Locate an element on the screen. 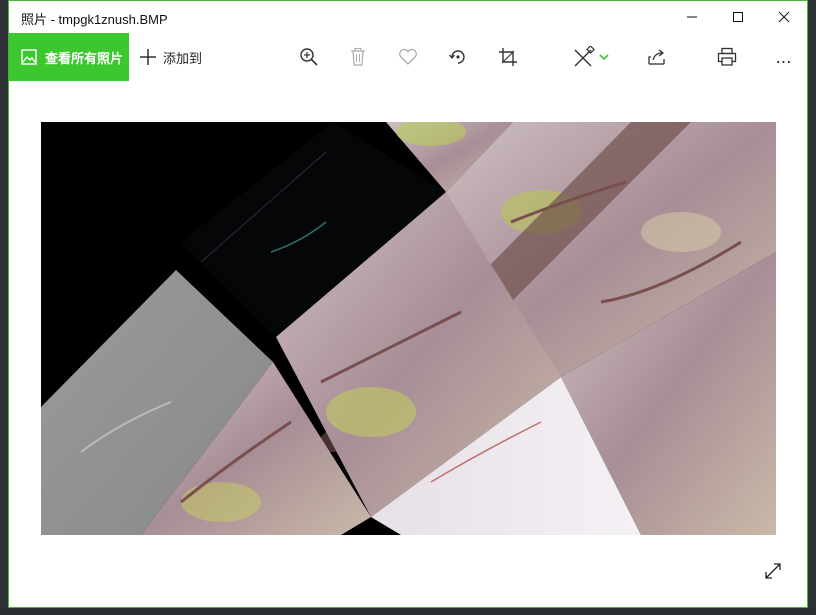 Image resolution: width=816 pixels, height=615 pixels. close-icon is located at coordinates (784, 17).